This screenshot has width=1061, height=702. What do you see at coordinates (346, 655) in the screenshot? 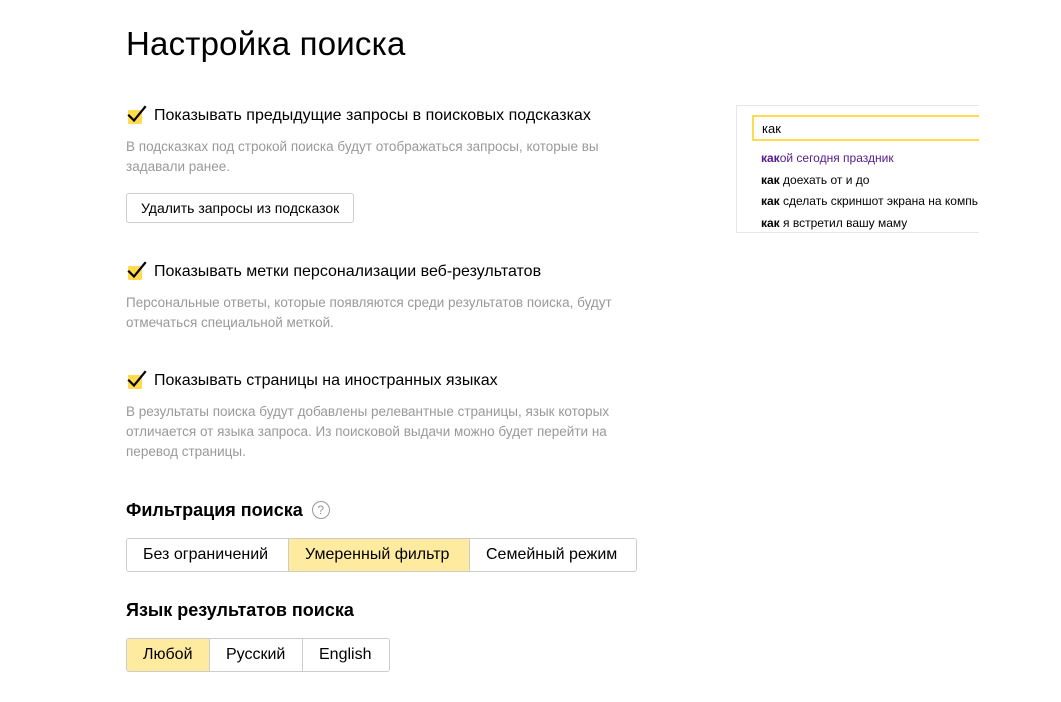
I see `language-option-english: English` at bounding box center [346, 655].